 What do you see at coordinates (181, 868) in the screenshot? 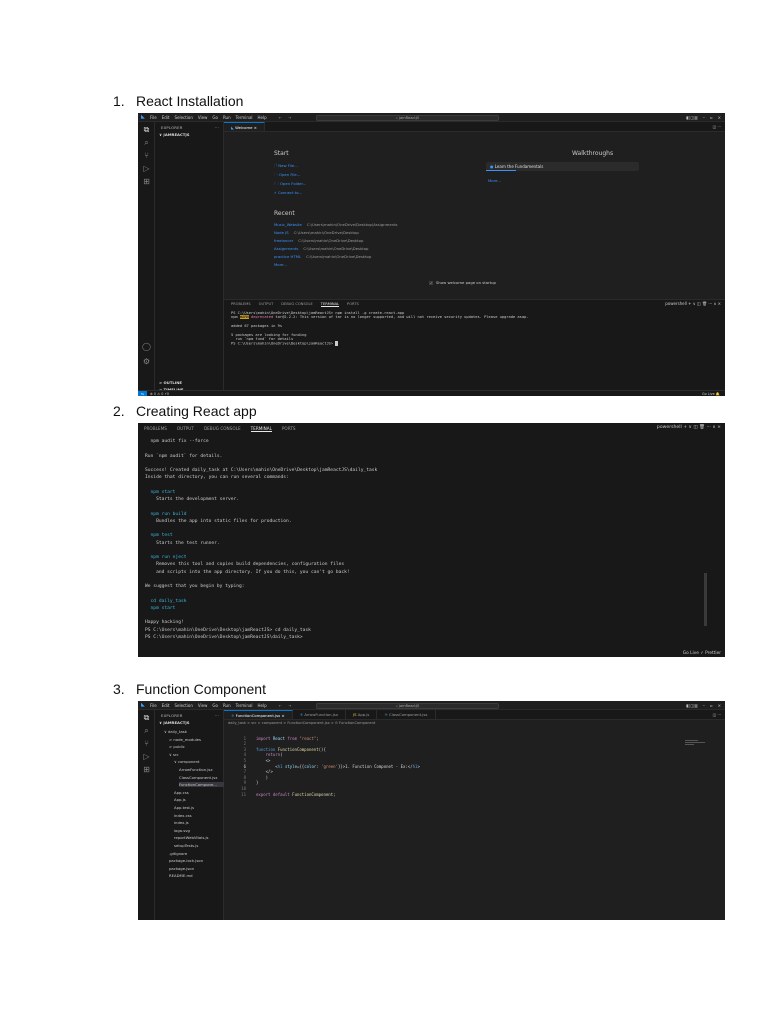
I see `file-tree-item: package.json` at bounding box center [181, 868].